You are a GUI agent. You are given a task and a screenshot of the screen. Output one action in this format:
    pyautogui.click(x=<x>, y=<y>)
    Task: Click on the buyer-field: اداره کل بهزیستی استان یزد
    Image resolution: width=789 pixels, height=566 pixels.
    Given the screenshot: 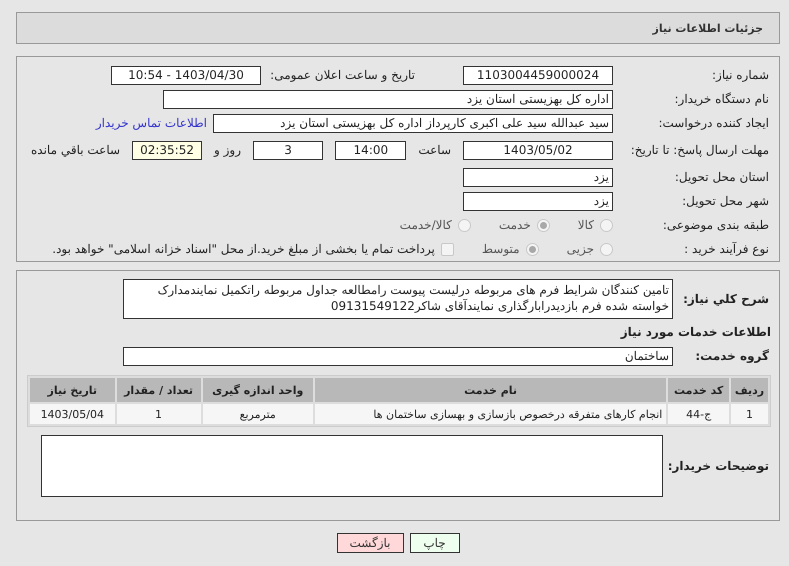 What is the action you would take?
    pyautogui.click(x=388, y=99)
    